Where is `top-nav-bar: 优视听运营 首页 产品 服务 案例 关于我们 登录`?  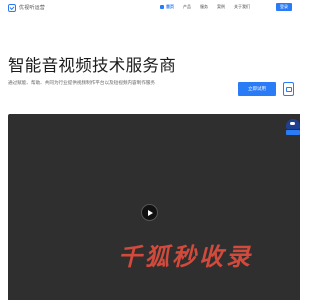
top-nav-bar: 优视听运营 首页 产品 服务 案例 关于我们 登录 is located at coordinates (150, 7).